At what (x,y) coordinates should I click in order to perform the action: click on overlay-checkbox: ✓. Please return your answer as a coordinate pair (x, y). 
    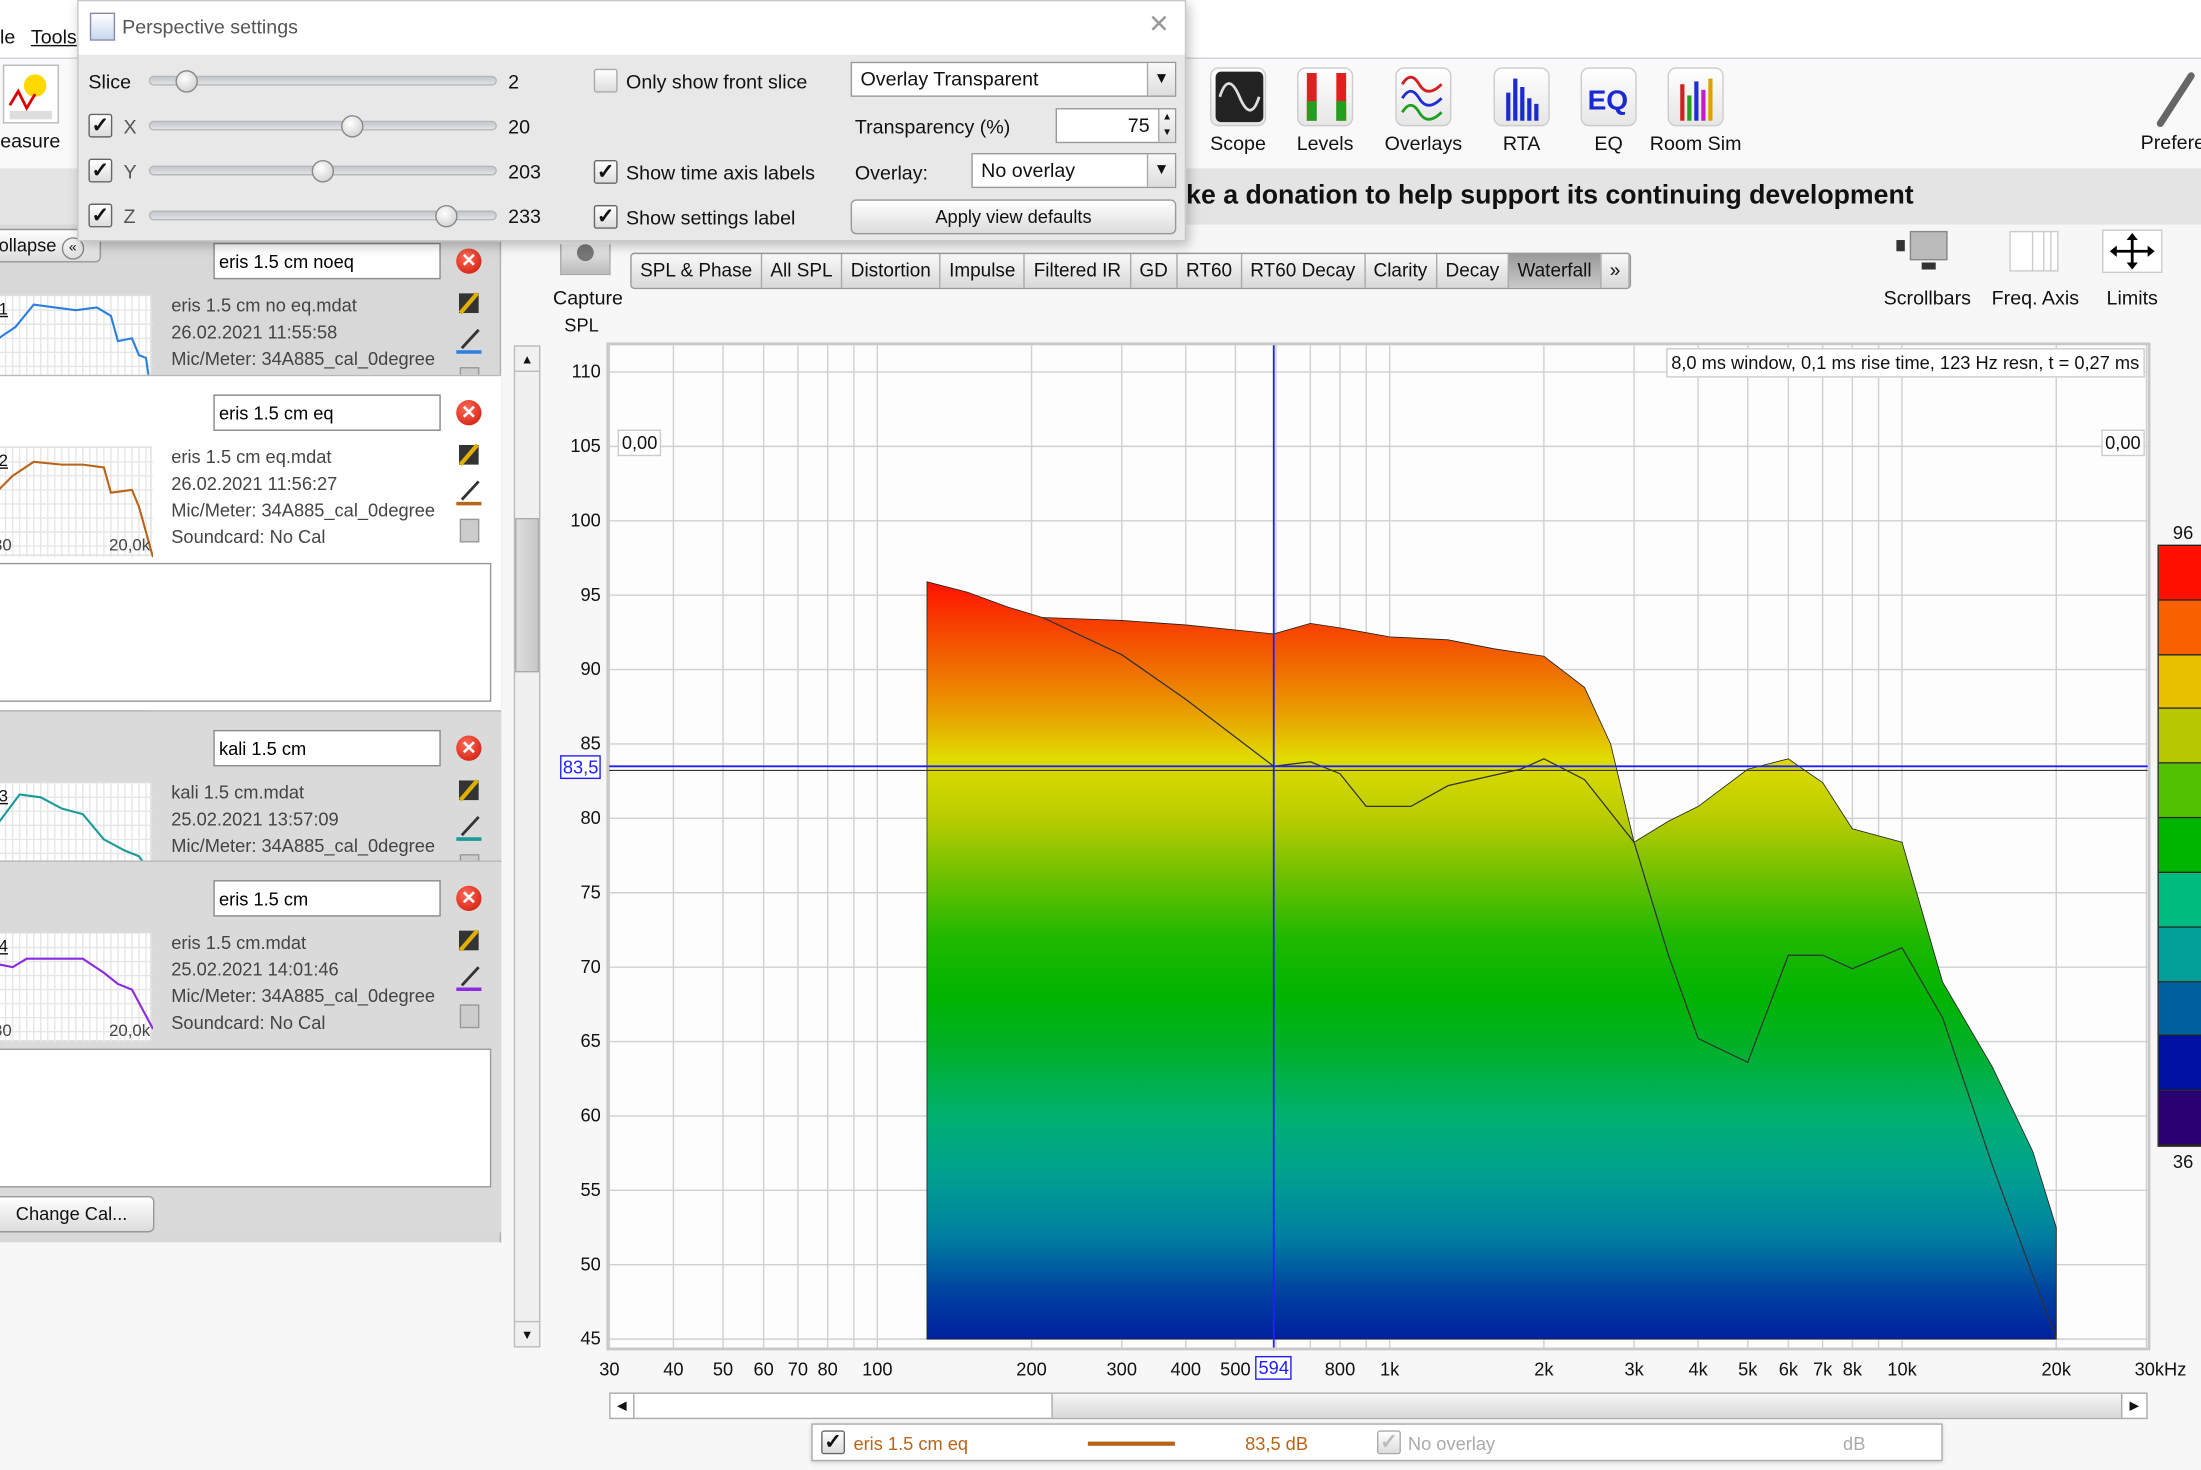
    Looking at the image, I should click on (1389, 1442).